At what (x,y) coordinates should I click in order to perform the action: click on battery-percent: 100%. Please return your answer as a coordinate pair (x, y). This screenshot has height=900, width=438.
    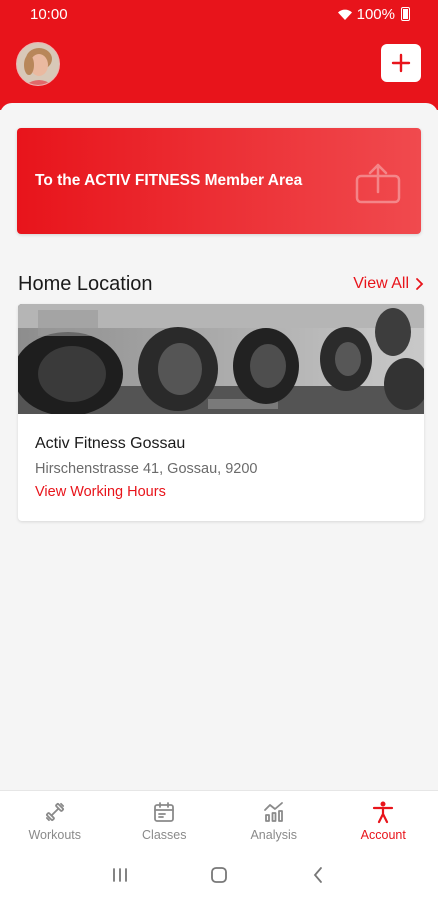
    Looking at the image, I should click on (375, 14).